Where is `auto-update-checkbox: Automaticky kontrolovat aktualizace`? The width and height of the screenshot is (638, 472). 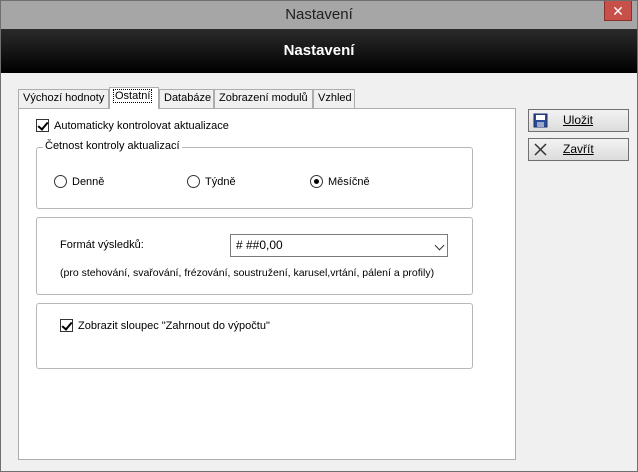
auto-update-checkbox: Automaticky kontrolovat aktualizace is located at coordinates (132, 125).